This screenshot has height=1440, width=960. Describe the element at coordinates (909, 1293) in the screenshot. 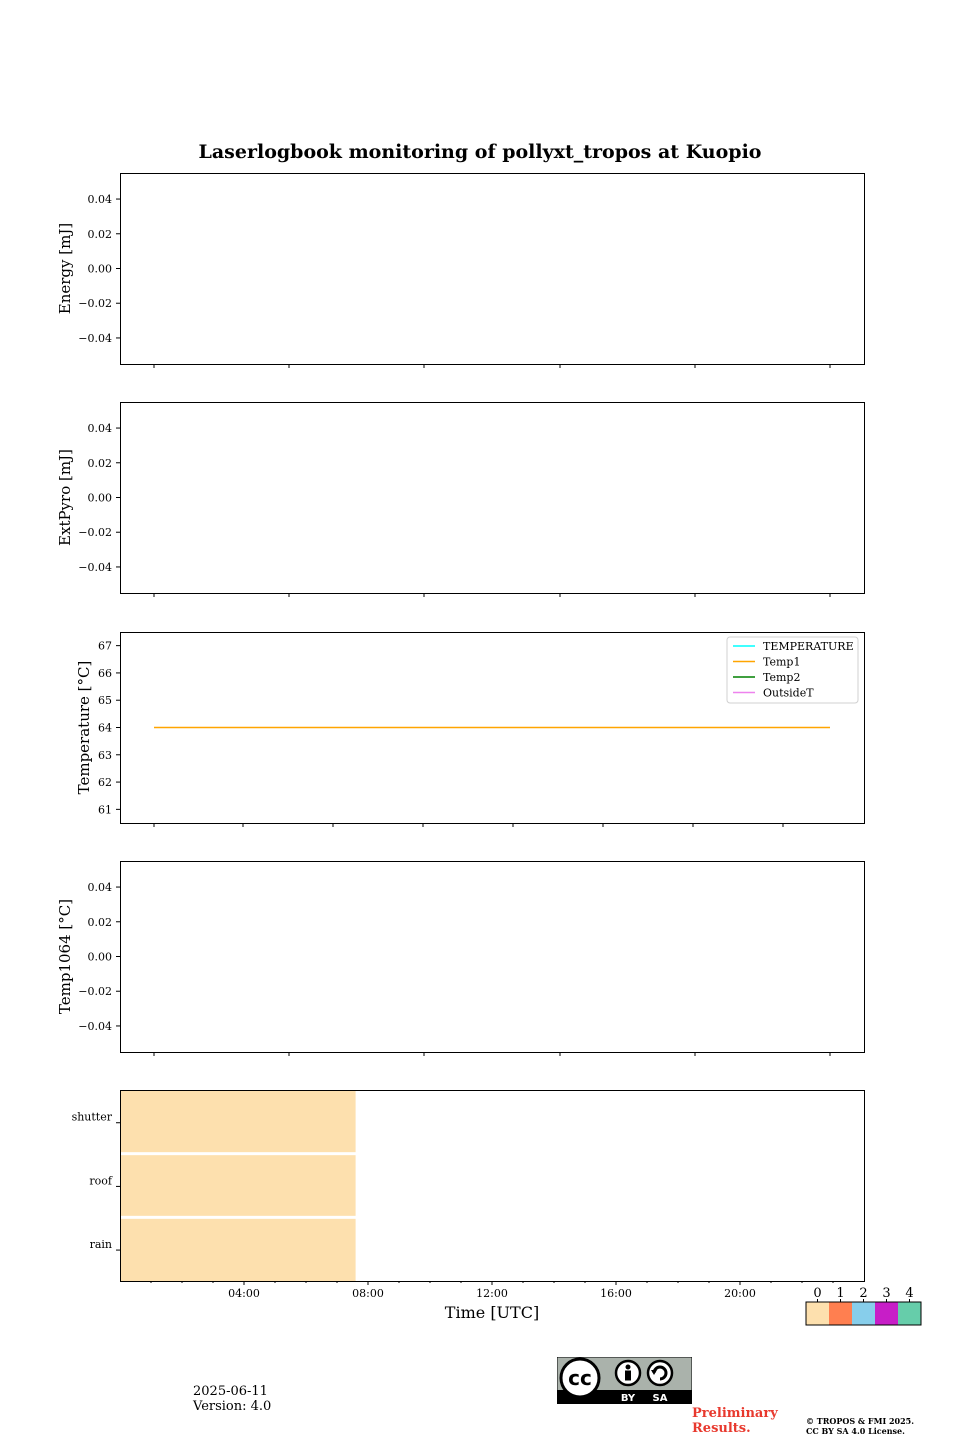

I see `colorbar-label: 4` at that location.